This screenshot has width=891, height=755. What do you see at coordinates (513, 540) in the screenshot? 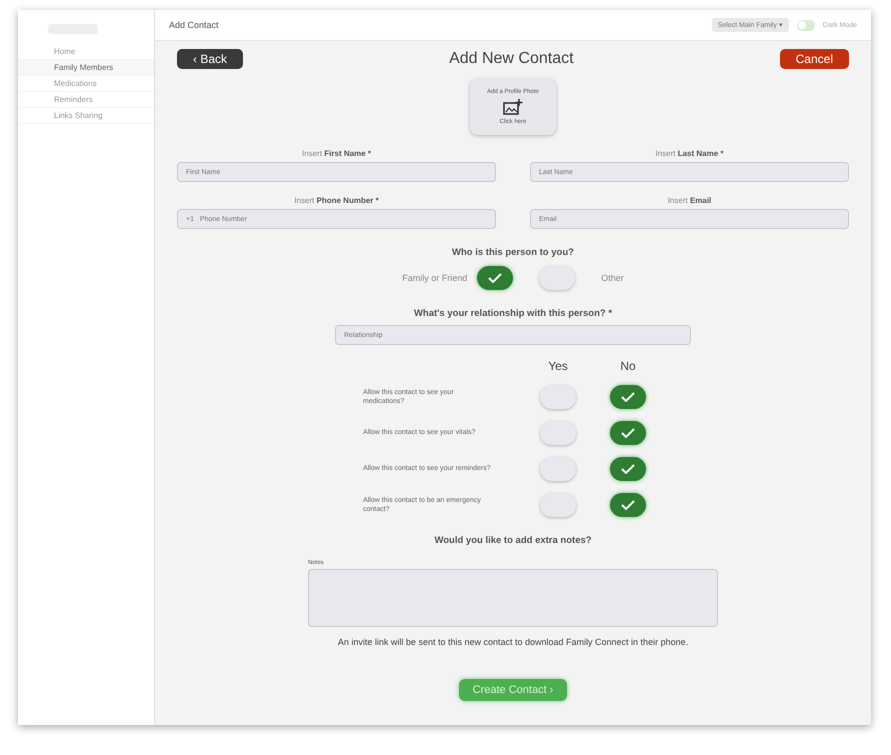
I see `question-text: Would you like to add extra notes?` at bounding box center [513, 540].